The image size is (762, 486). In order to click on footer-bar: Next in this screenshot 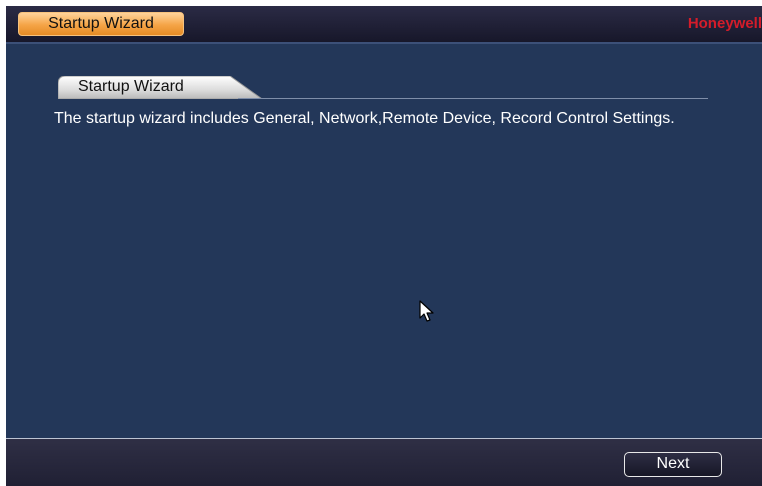, I will do `click(384, 462)`.